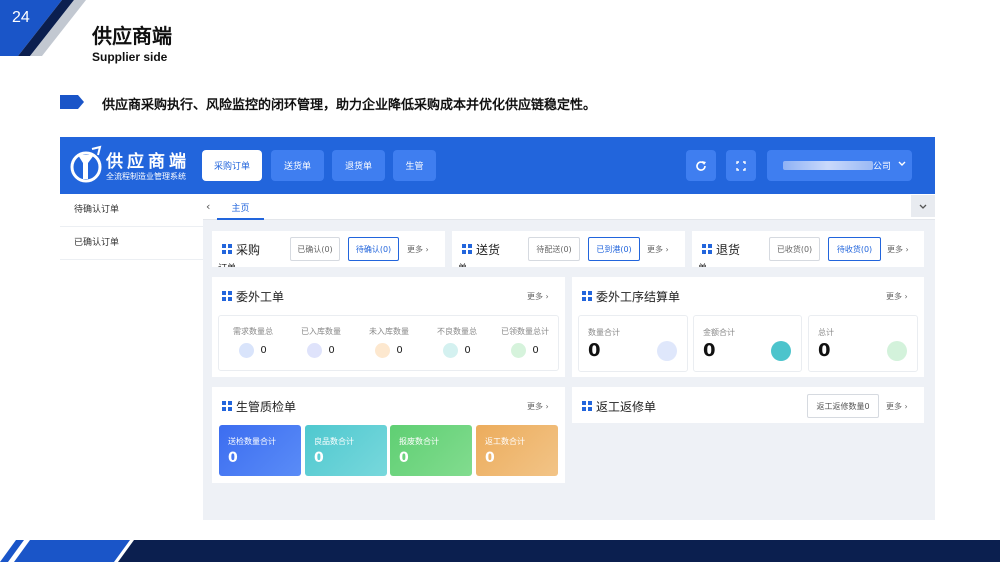  I want to click on tab-dropdown-button, so click(923, 206).